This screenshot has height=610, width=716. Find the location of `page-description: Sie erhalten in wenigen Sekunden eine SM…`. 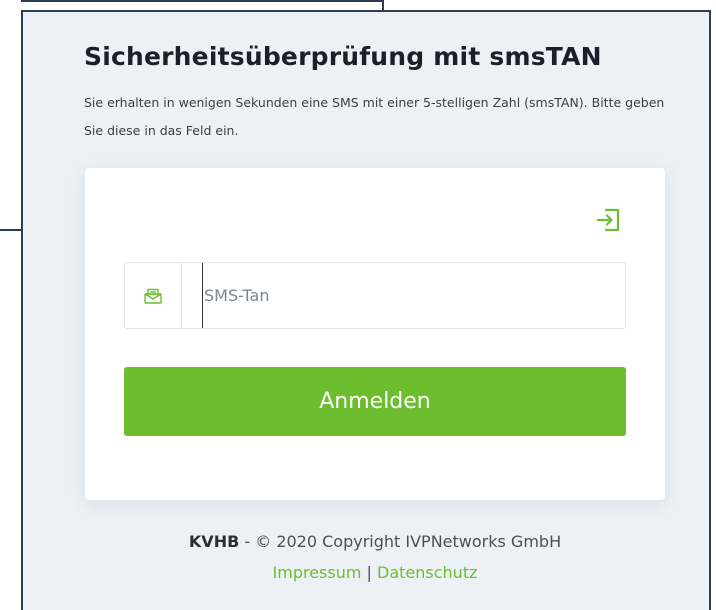

page-description: Sie erhalten in wenigen Sekunden eine SM… is located at coordinates (374, 116).